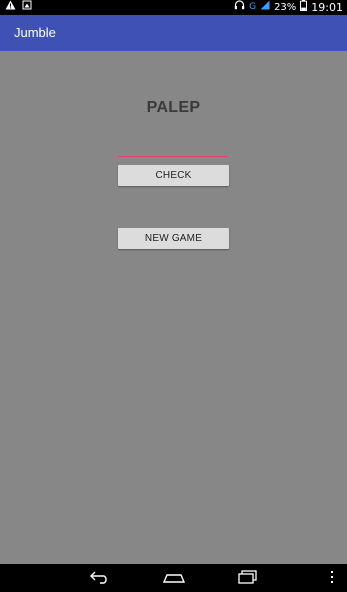 This screenshot has width=347, height=592. Describe the element at coordinates (253, 7) in the screenshot. I see `network-type-label: G` at that location.